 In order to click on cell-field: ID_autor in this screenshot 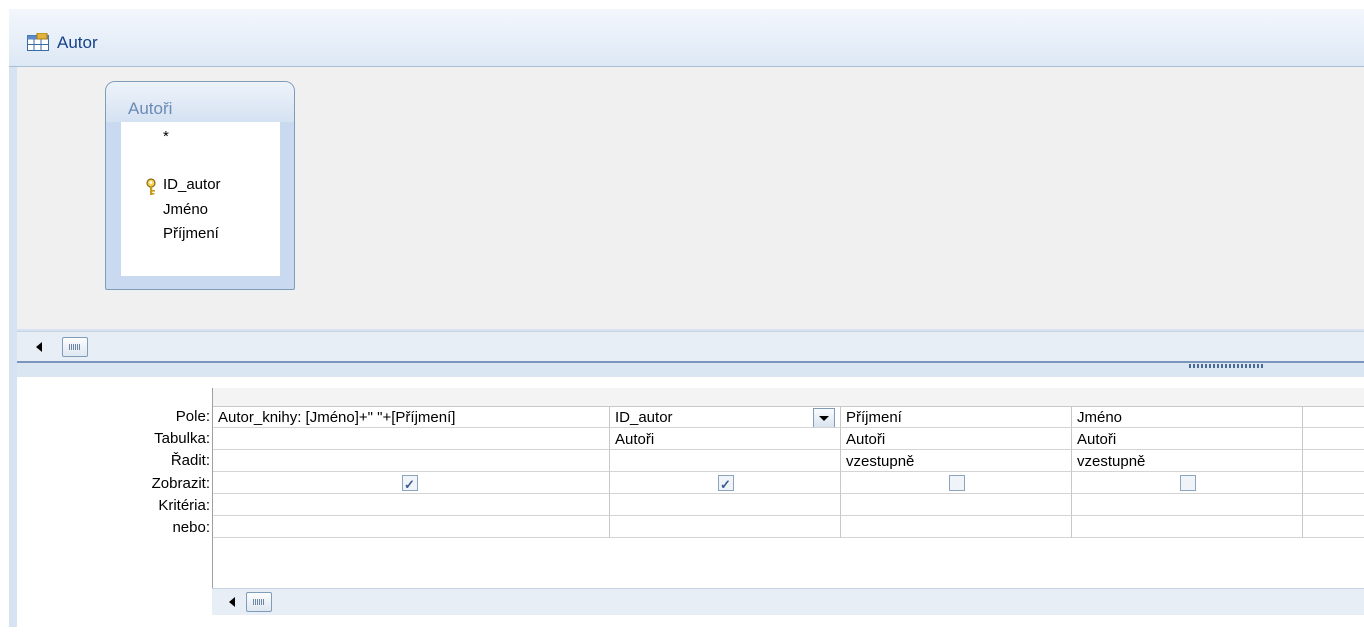, I will do `click(725, 417)`.